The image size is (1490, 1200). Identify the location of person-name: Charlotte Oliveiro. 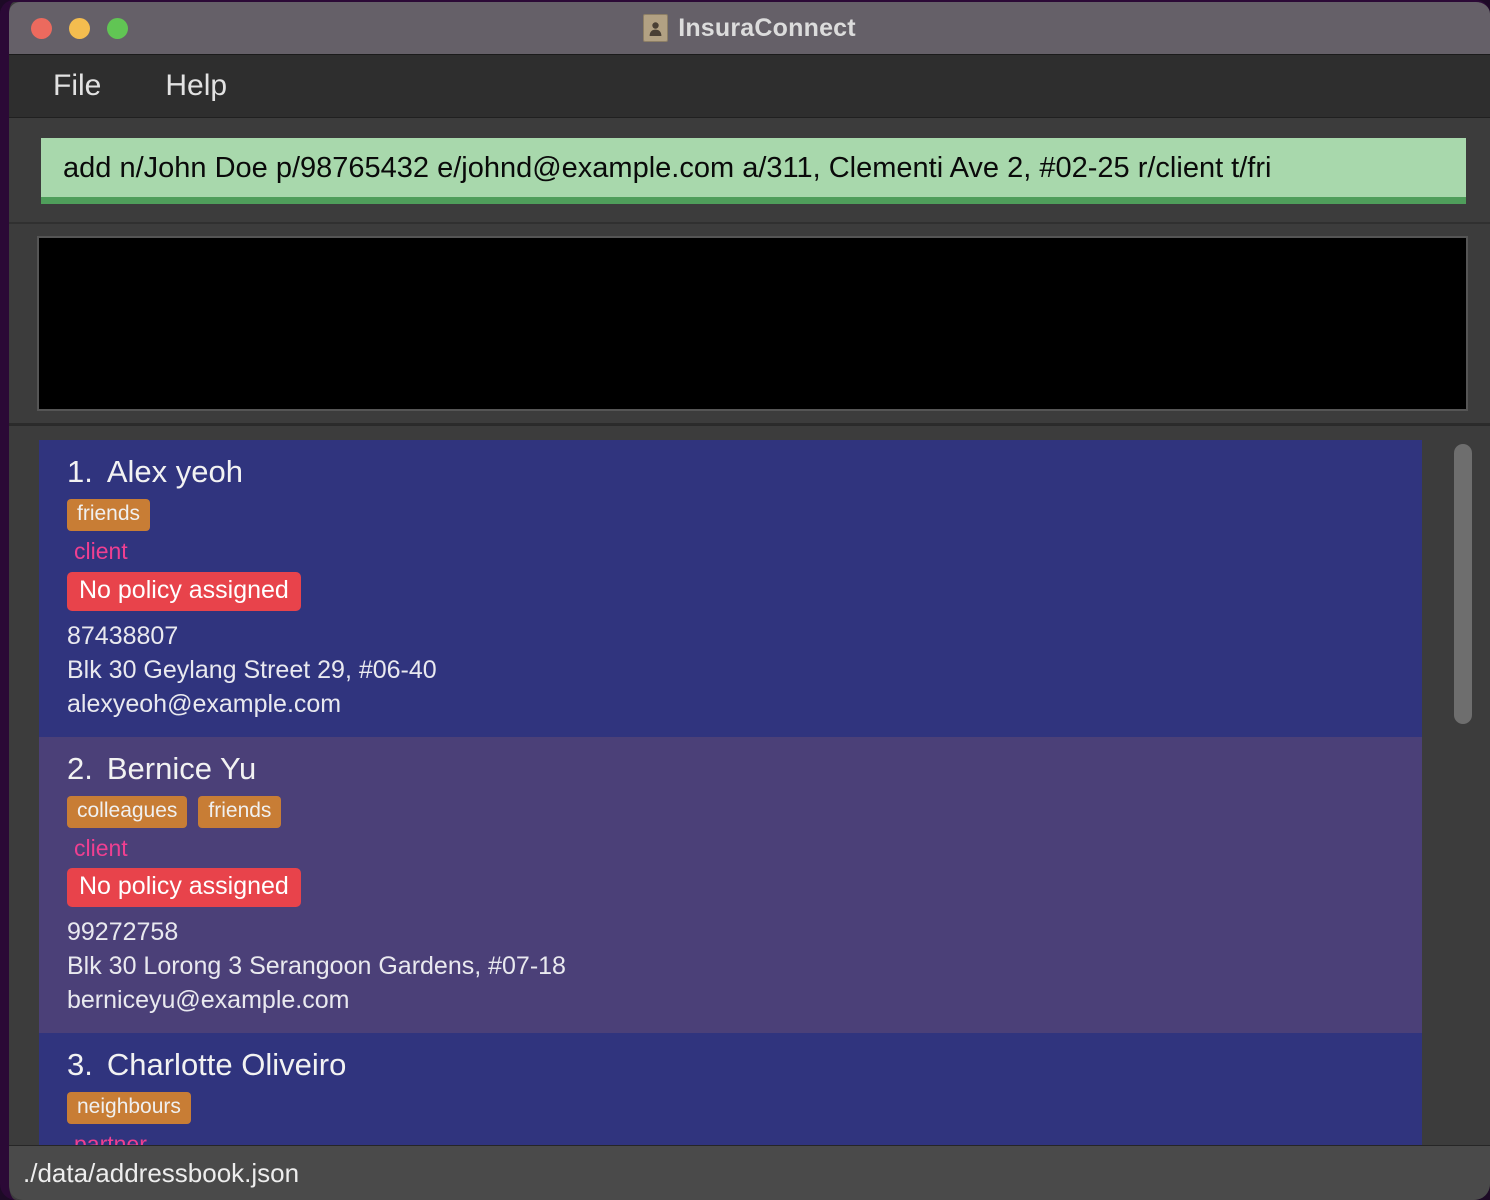
(226, 1064).